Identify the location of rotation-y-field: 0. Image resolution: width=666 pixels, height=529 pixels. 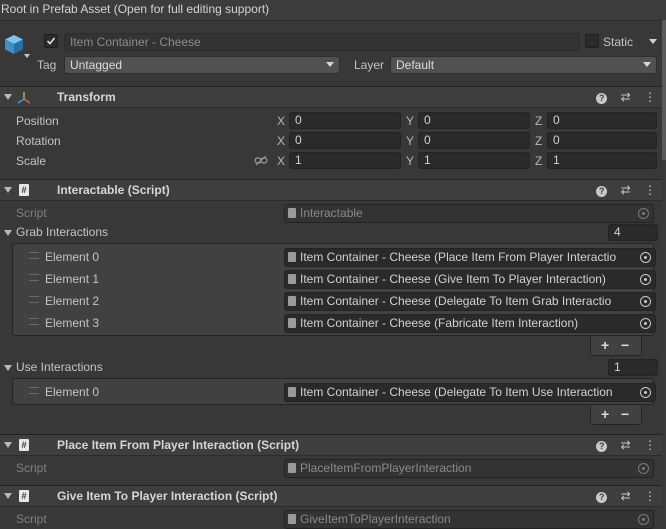
(474, 140).